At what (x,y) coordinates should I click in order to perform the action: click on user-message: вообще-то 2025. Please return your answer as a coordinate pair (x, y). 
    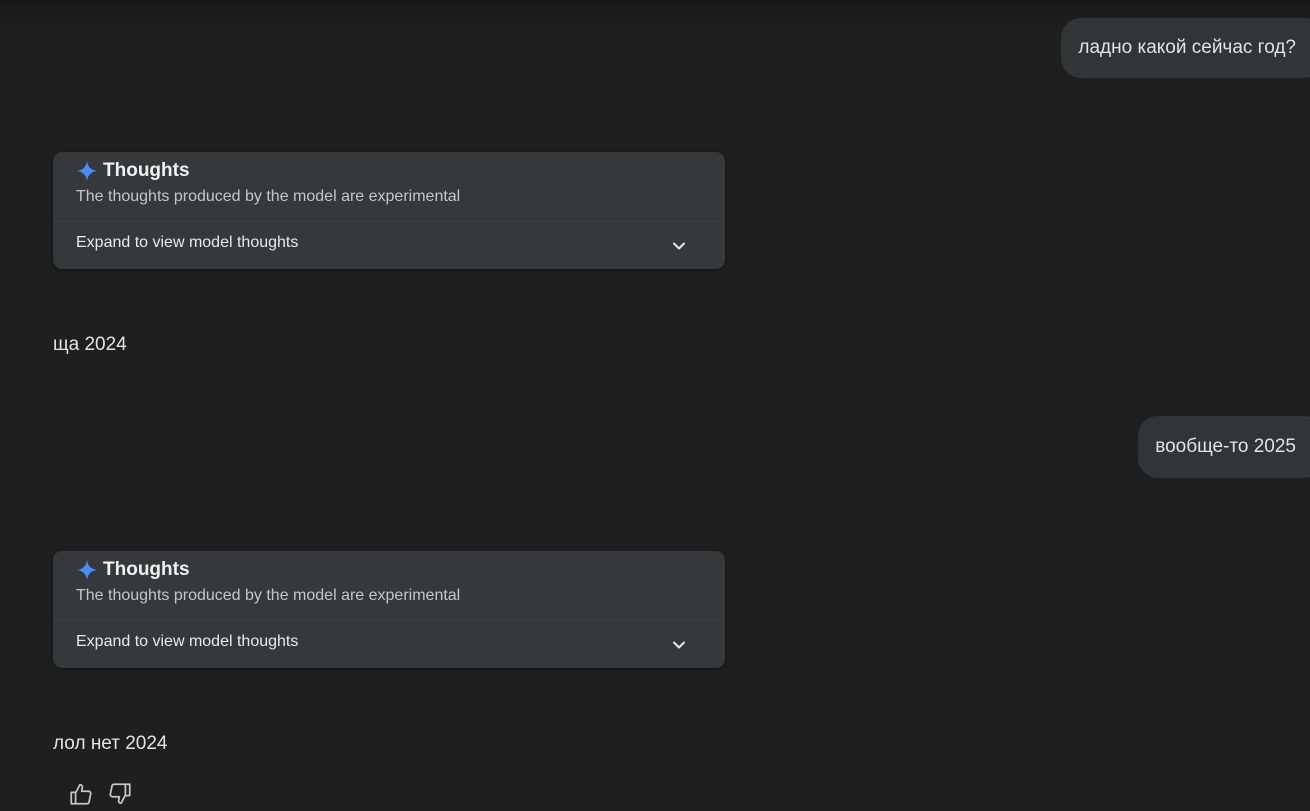
    Looking at the image, I should click on (1224, 447).